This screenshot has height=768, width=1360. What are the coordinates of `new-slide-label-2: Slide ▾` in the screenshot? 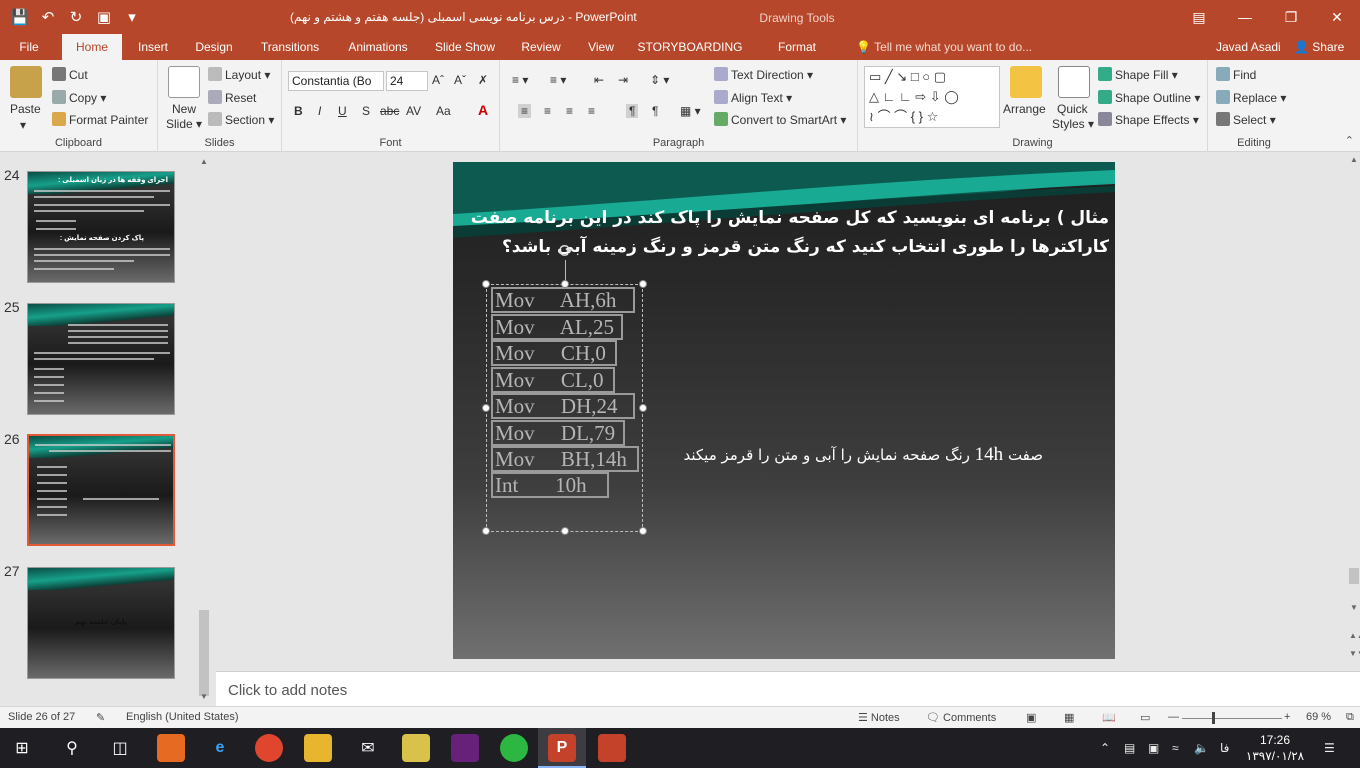 It's located at (184, 124).